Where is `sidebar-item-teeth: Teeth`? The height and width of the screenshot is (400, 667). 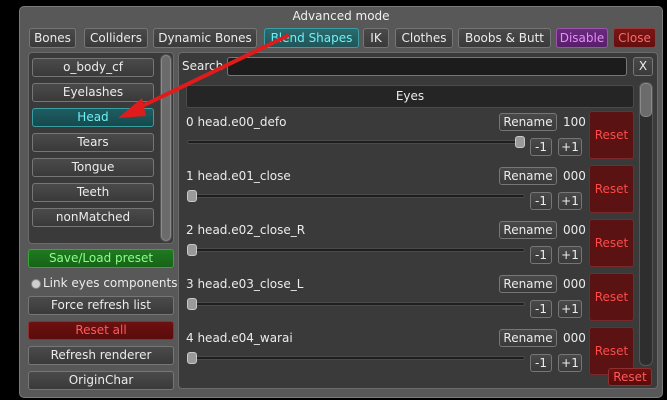
sidebar-item-teeth: Teeth is located at coordinates (93, 192).